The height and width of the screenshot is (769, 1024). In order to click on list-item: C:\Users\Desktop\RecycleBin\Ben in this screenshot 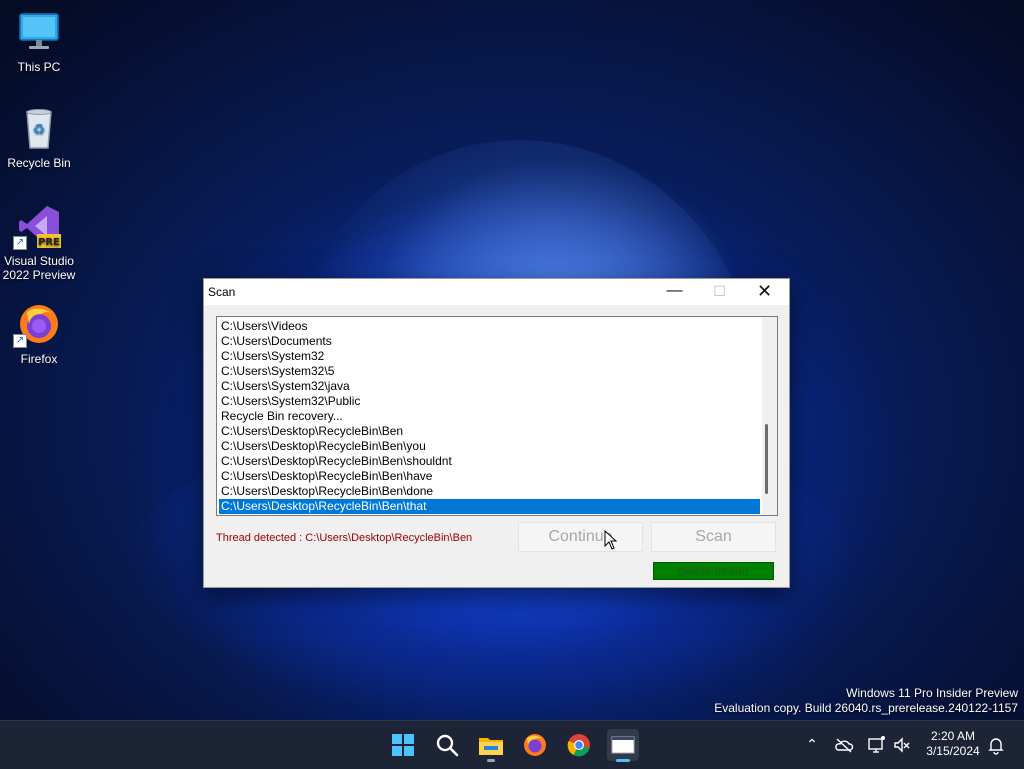, I will do `click(489, 431)`.